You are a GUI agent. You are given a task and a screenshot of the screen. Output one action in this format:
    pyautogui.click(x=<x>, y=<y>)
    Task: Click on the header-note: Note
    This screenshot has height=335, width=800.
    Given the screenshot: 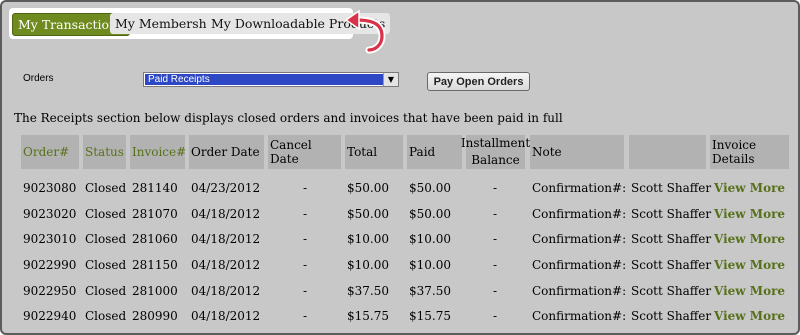 What is the action you would take?
    pyautogui.click(x=577, y=152)
    